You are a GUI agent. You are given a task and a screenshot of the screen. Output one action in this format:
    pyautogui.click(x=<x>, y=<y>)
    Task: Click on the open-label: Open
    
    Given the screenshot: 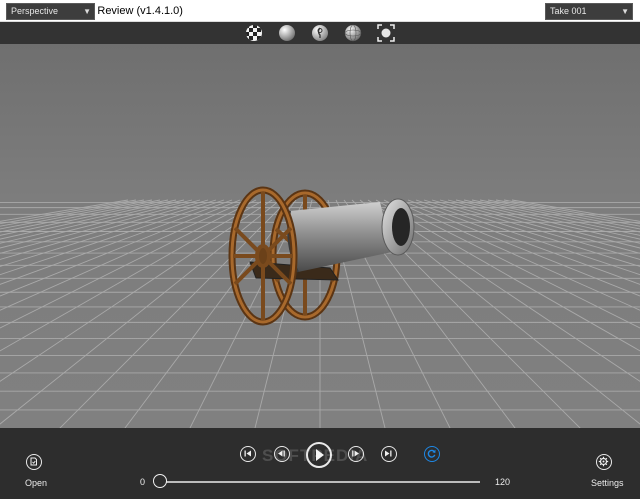 What is the action you would take?
    pyautogui.click(x=36, y=483)
    